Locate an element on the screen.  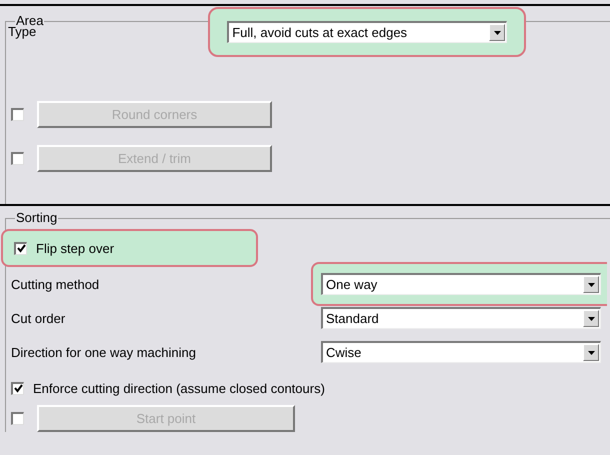
field-label: Cut order is located at coordinates (38, 318).